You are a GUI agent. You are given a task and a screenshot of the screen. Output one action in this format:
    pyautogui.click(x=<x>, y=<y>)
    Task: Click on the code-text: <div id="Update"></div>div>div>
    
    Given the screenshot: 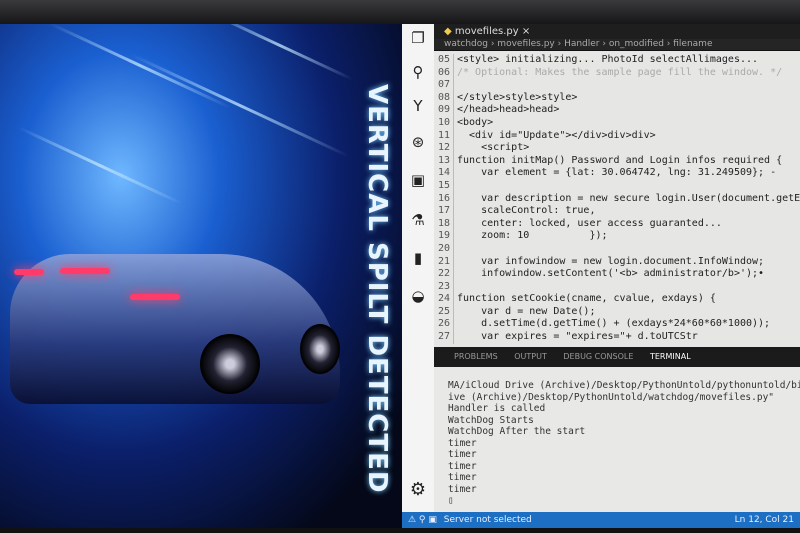 What is the action you would take?
    pyautogui.click(x=556, y=135)
    